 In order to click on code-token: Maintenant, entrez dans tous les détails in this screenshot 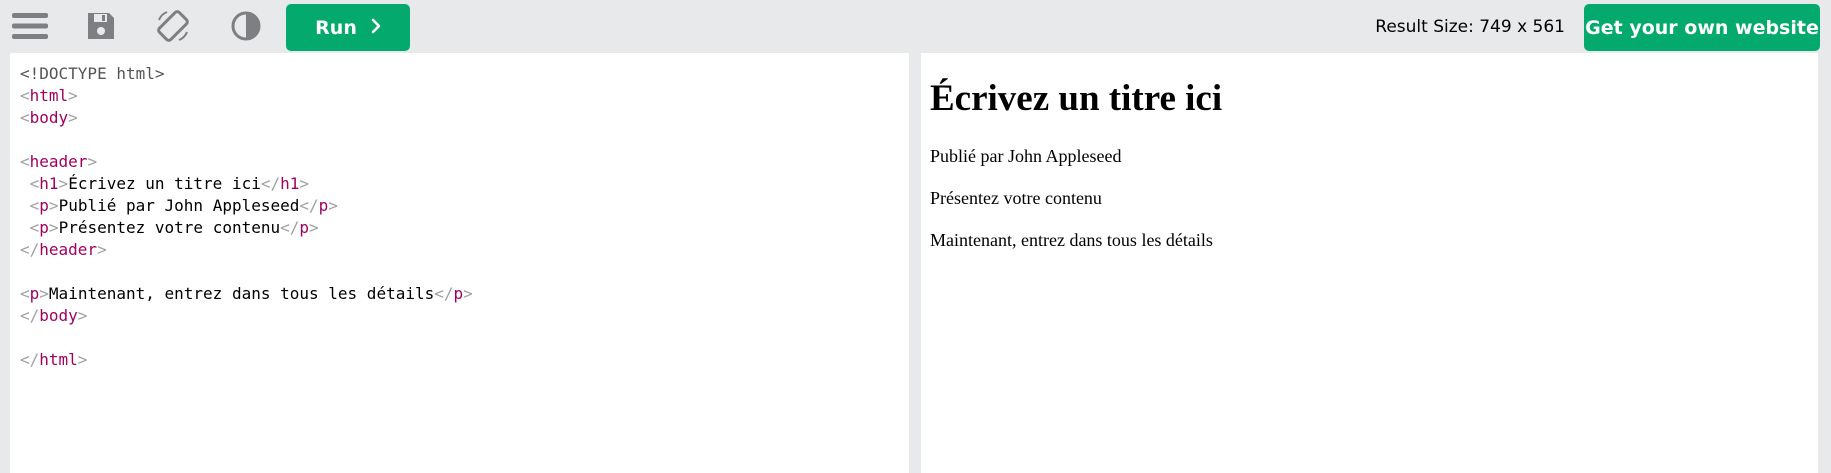, I will do `click(241, 293)`.